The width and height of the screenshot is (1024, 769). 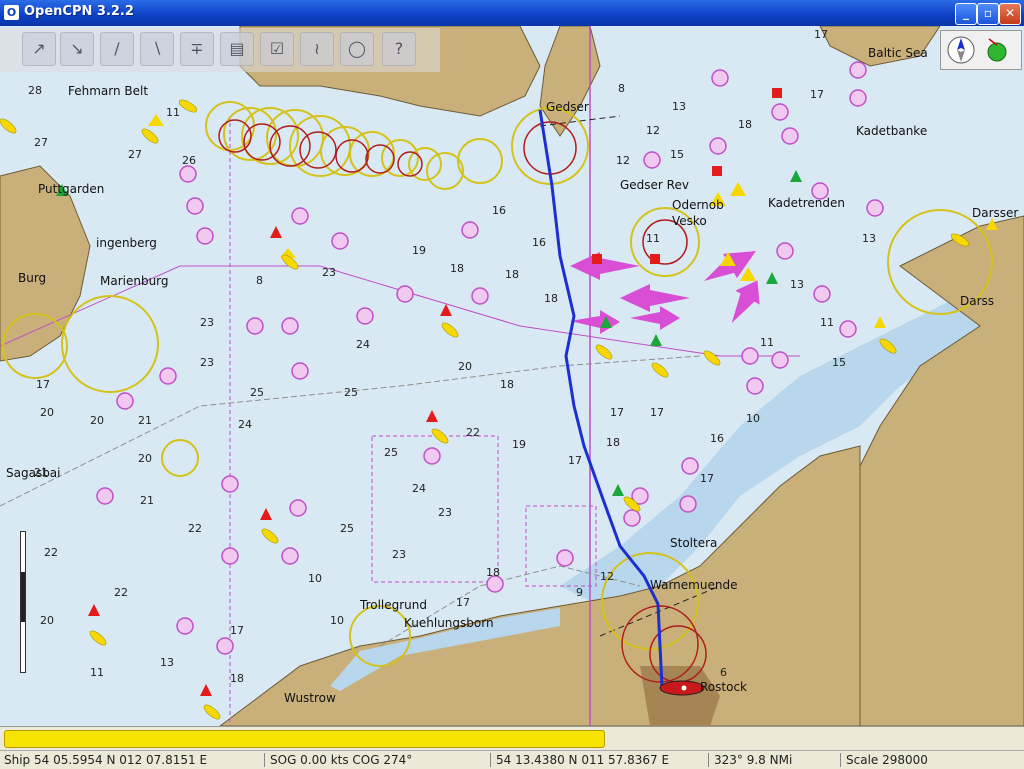 I want to click on progress-bar, so click(x=512, y=738).